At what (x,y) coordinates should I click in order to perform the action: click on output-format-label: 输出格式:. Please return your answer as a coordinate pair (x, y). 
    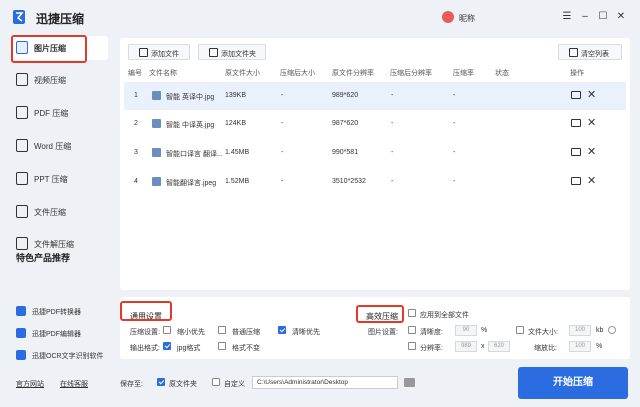
    Looking at the image, I should click on (145, 348).